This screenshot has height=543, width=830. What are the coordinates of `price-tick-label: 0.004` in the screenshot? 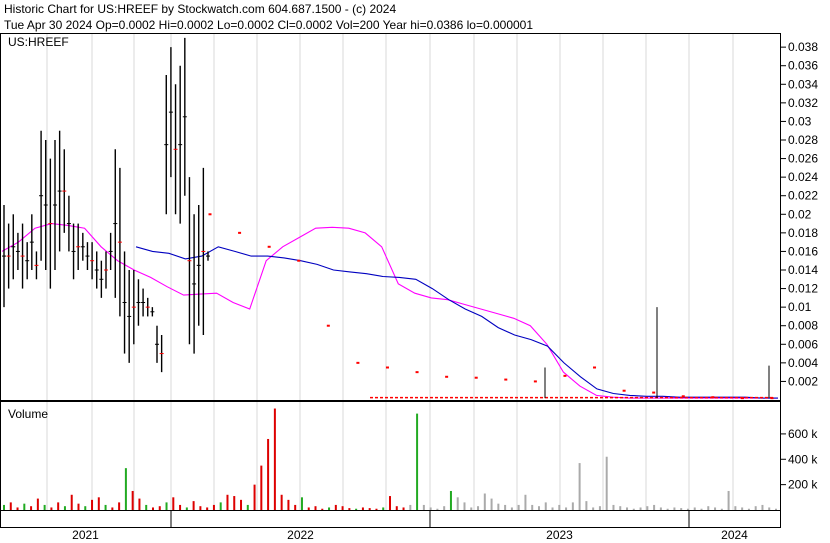 It's located at (803, 363).